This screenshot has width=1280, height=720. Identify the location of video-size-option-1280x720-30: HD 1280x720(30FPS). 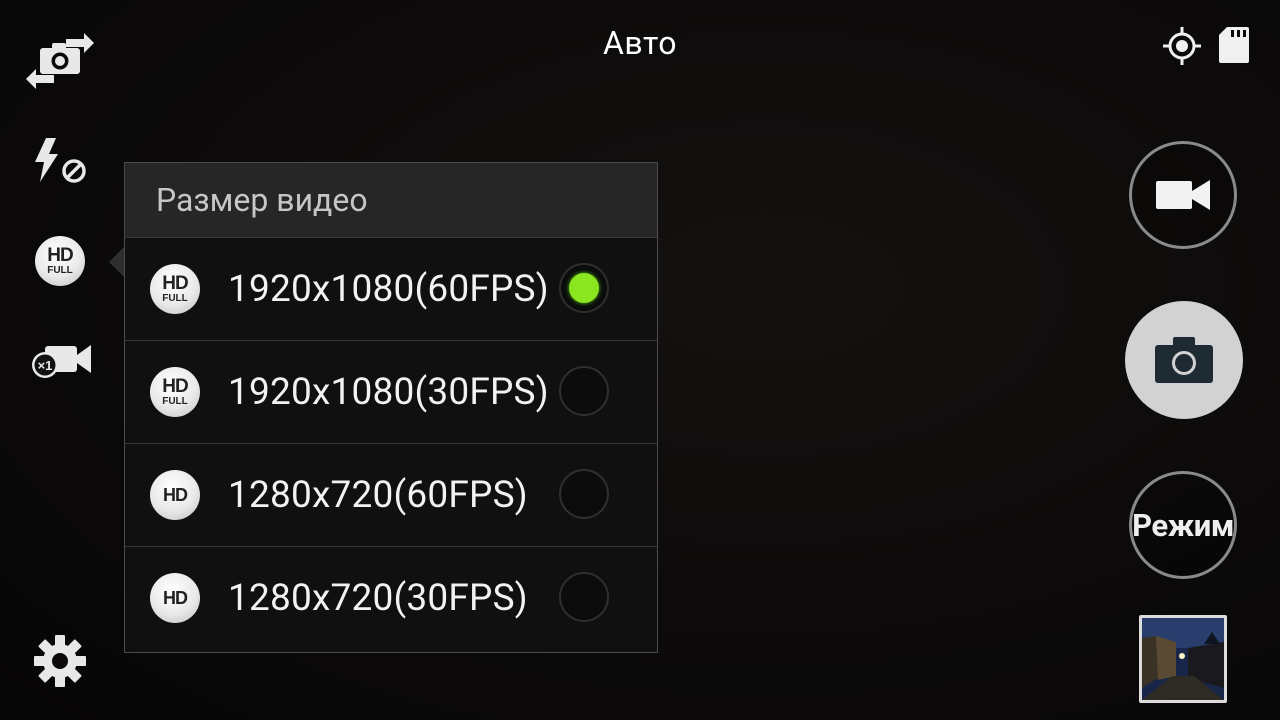
(391, 598).